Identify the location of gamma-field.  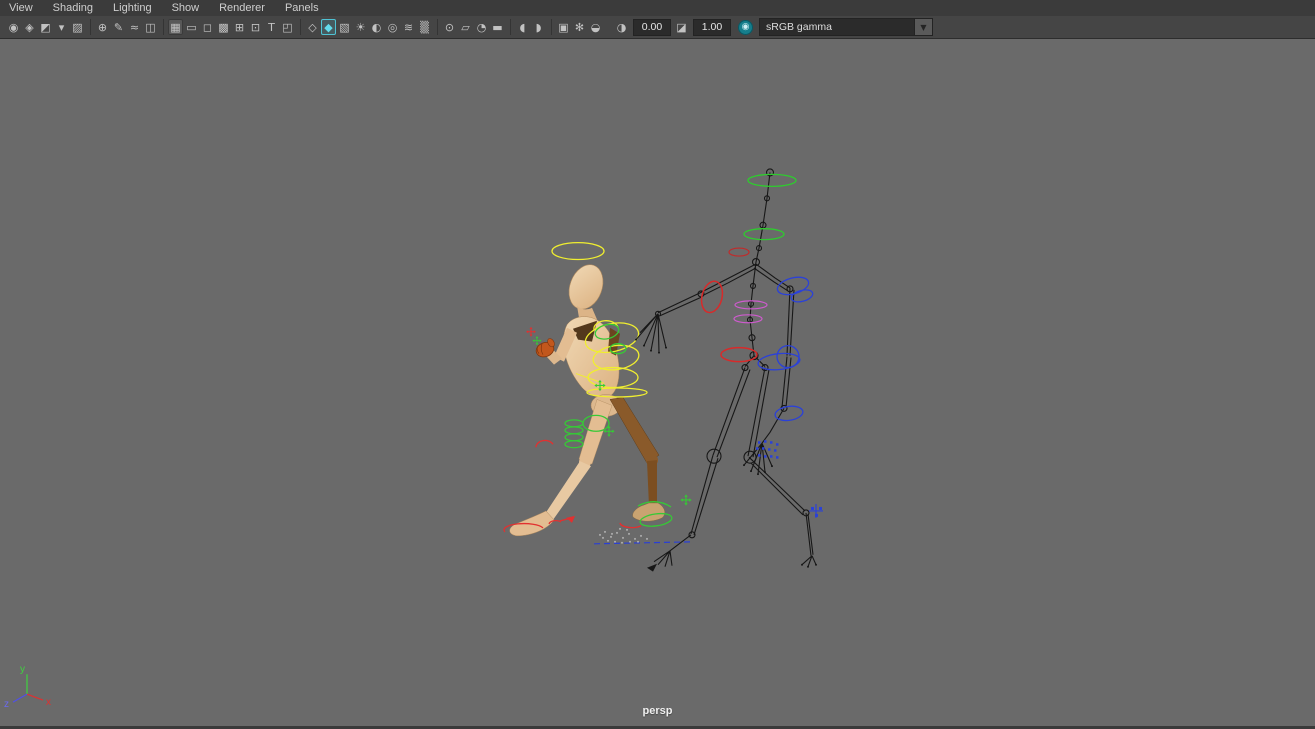
(712, 27).